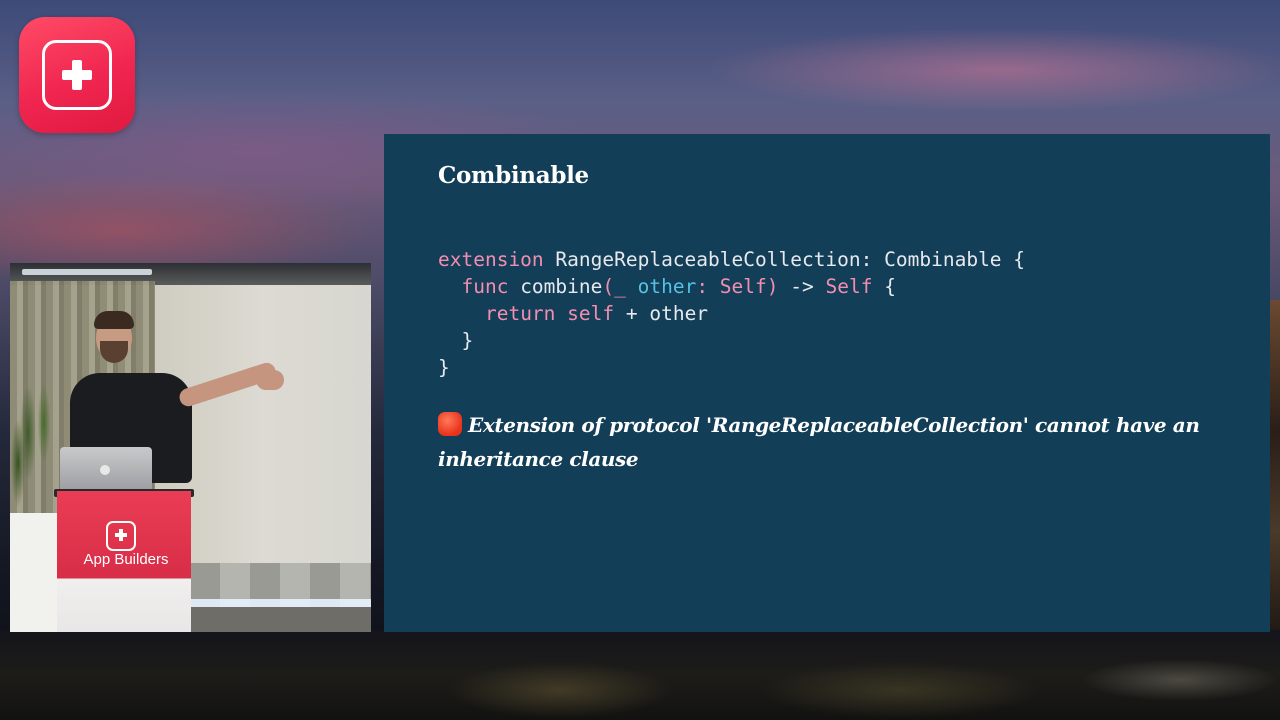  Describe the element at coordinates (491, 259) in the screenshot. I see `code-keyword: extension` at that location.